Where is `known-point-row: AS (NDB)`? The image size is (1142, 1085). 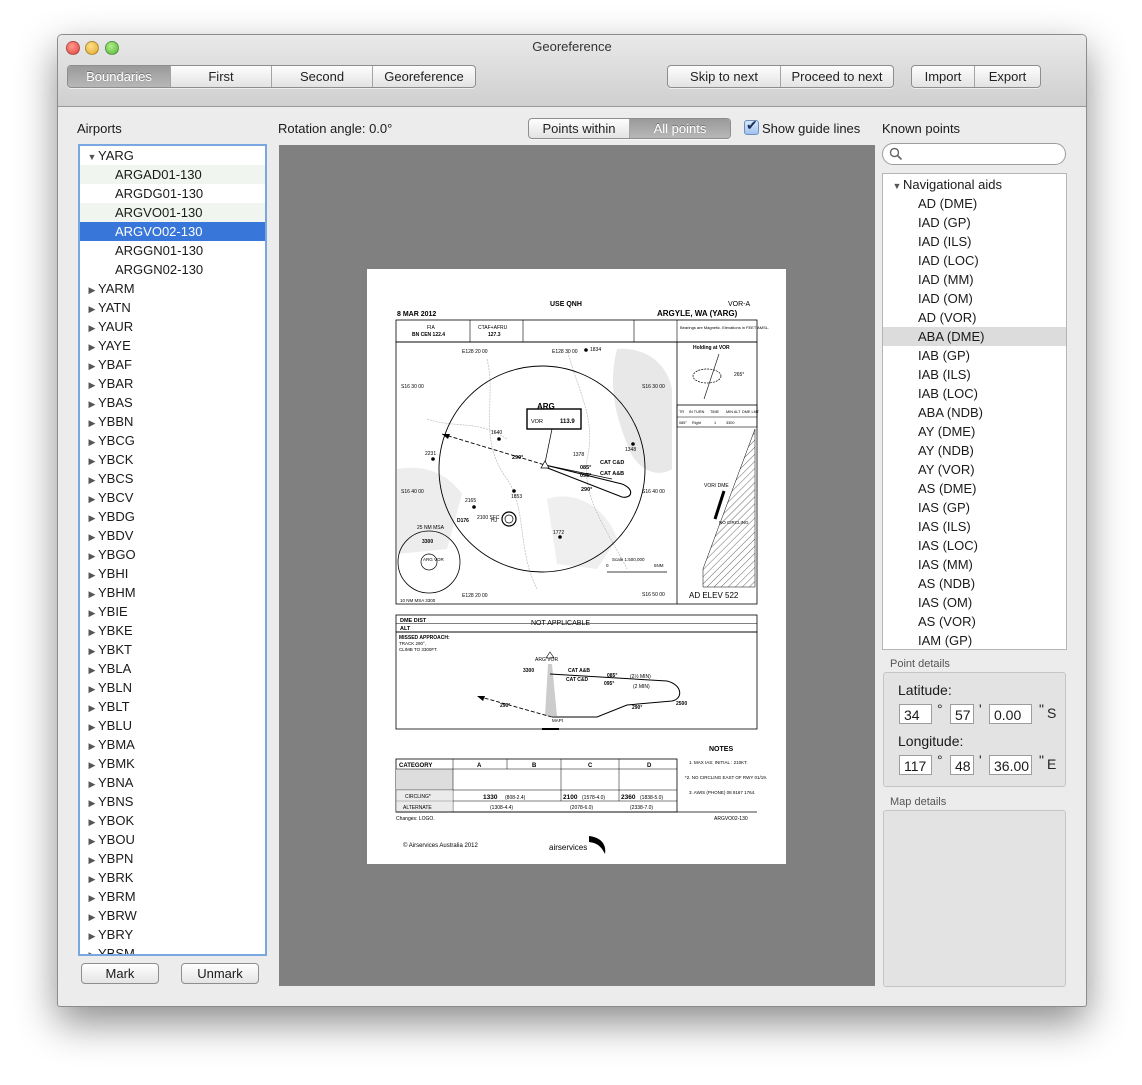 known-point-row: AS (NDB) is located at coordinates (974, 583).